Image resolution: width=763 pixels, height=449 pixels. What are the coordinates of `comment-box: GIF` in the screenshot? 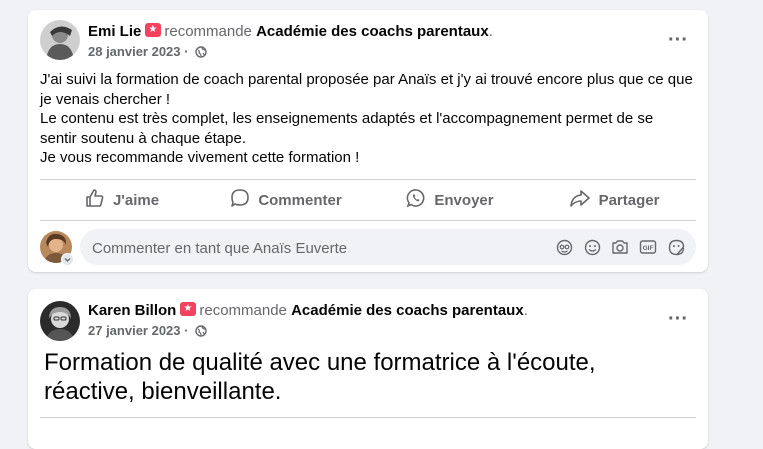 It's located at (388, 248).